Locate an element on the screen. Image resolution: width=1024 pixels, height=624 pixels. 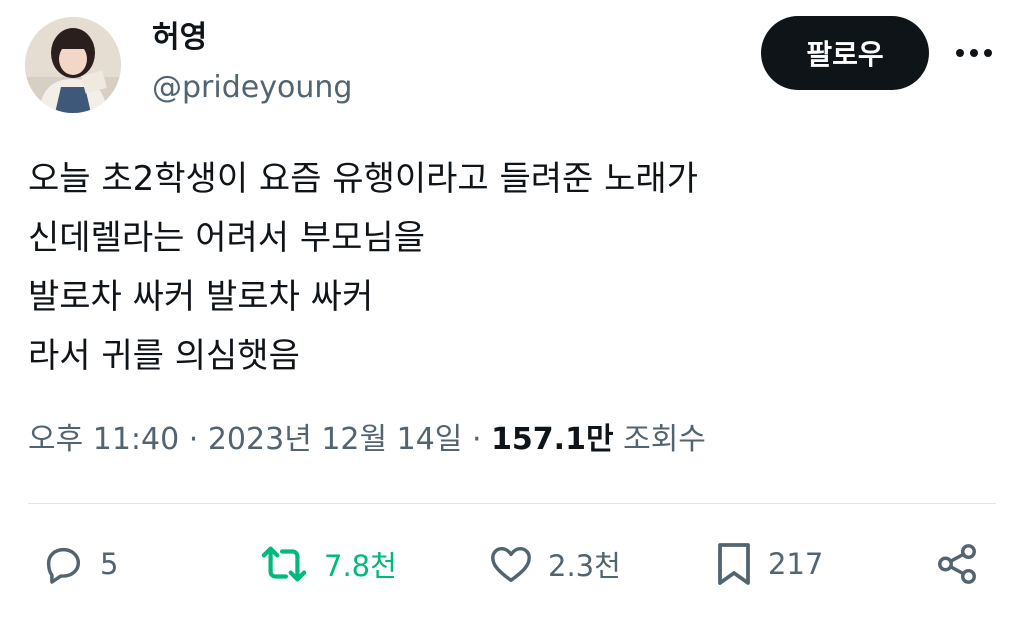
retweet-button: 7.8천 is located at coordinates (327, 564).